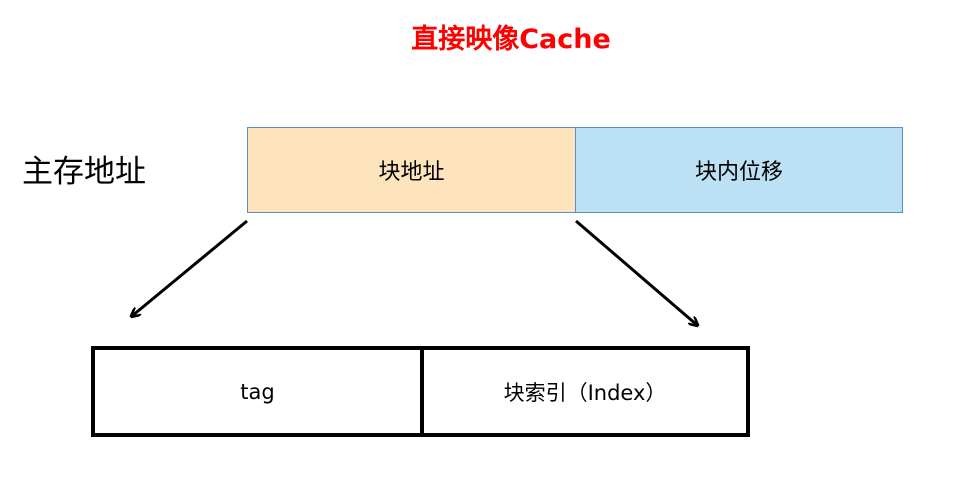 The height and width of the screenshot is (479, 971). What do you see at coordinates (190, 267) in the screenshot?
I see `left-split-arrow` at bounding box center [190, 267].